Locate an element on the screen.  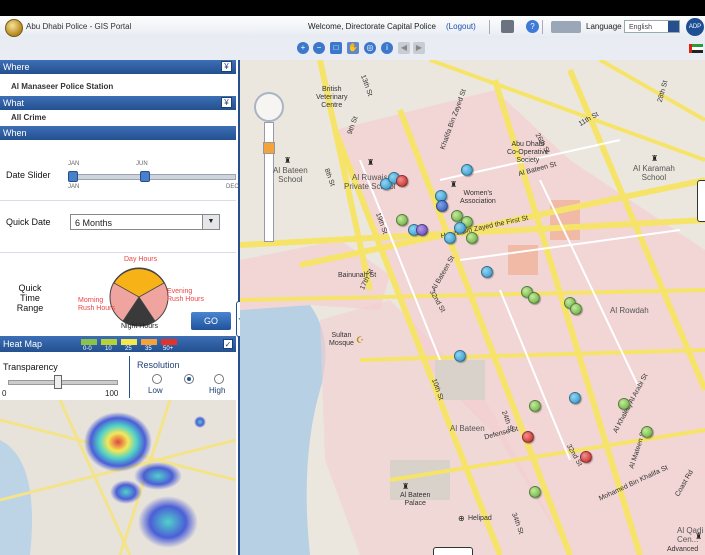
back-icon: ◀ is located at coordinates (404, 48).